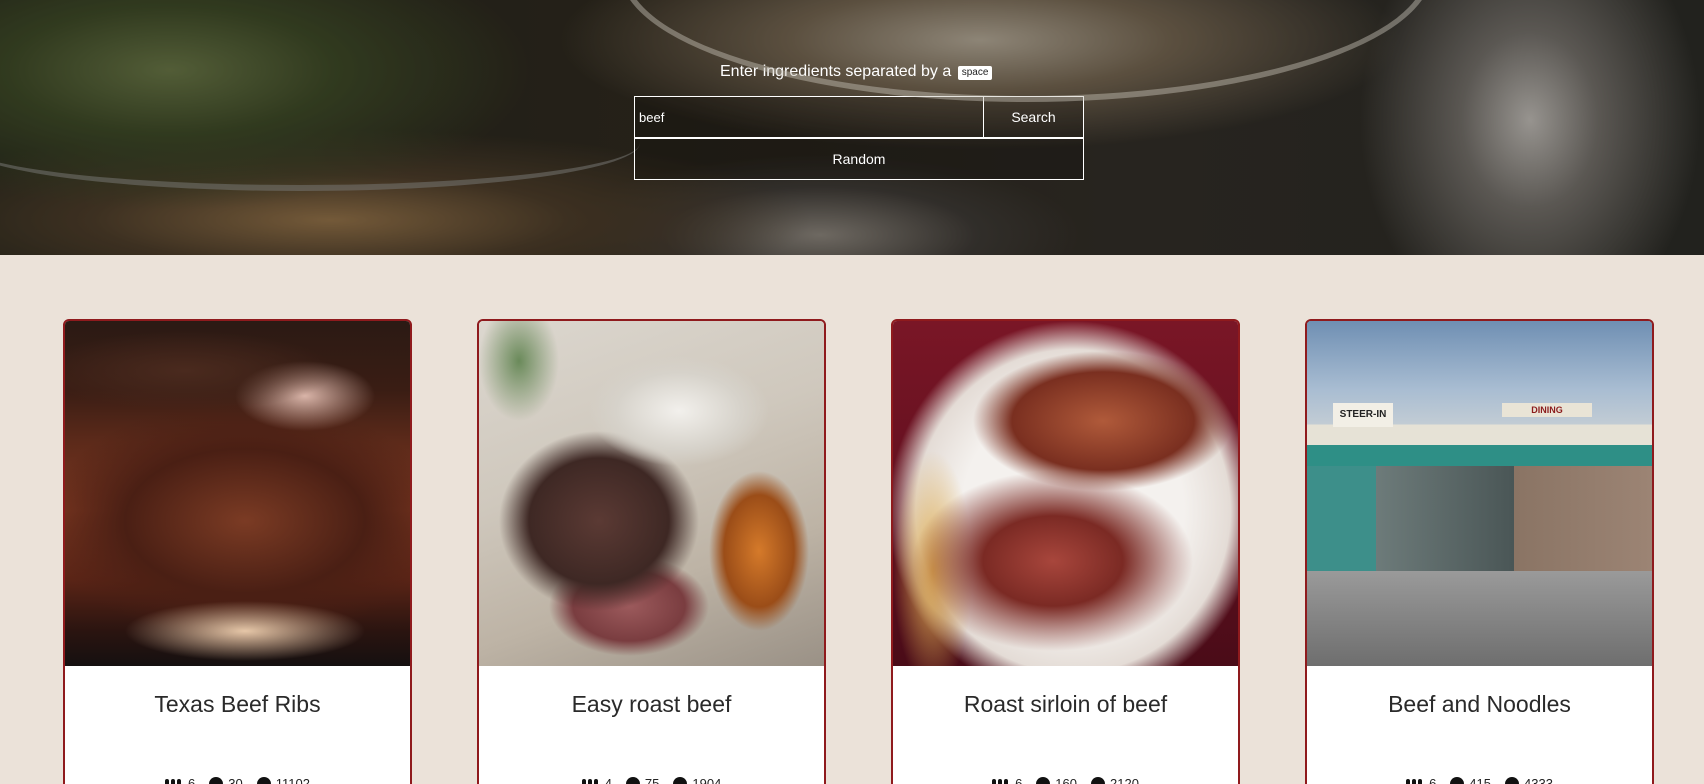  I want to click on recipe-meta: 4 75 1904, so click(651, 780).